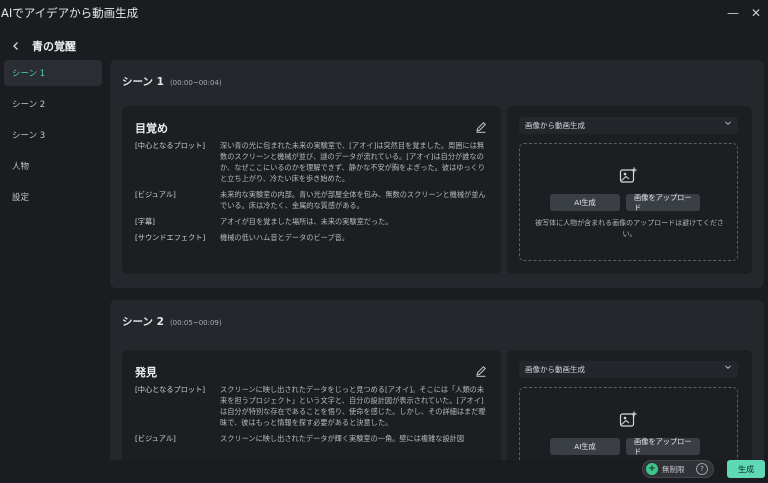 Image resolution: width=768 pixels, height=483 pixels. Describe the element at coordinates (170, 237) in the screenshot. I see `row-label: [サウンドエフェクト]` at that location.